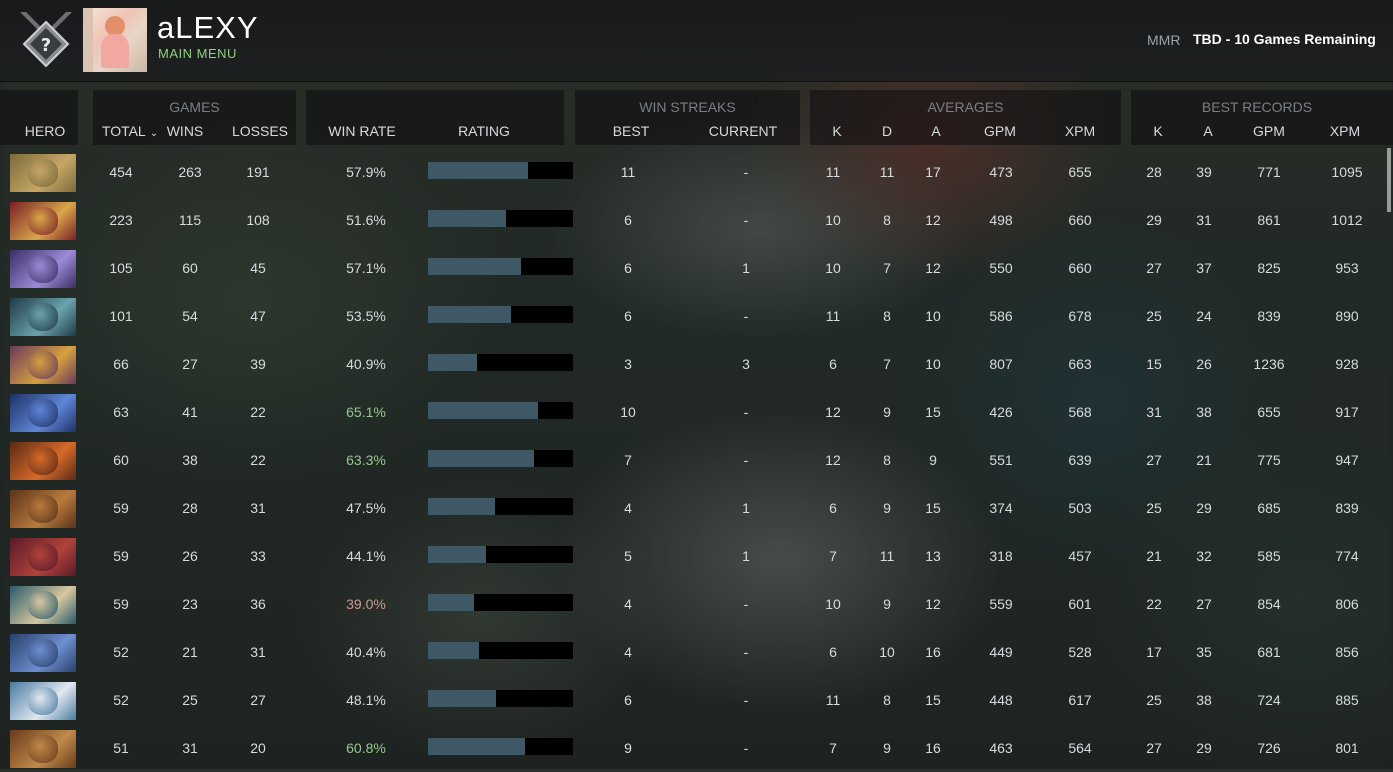 This screenshot has width=1393, height=772. I want to click on cell-wins: 27, so click(190, 364).